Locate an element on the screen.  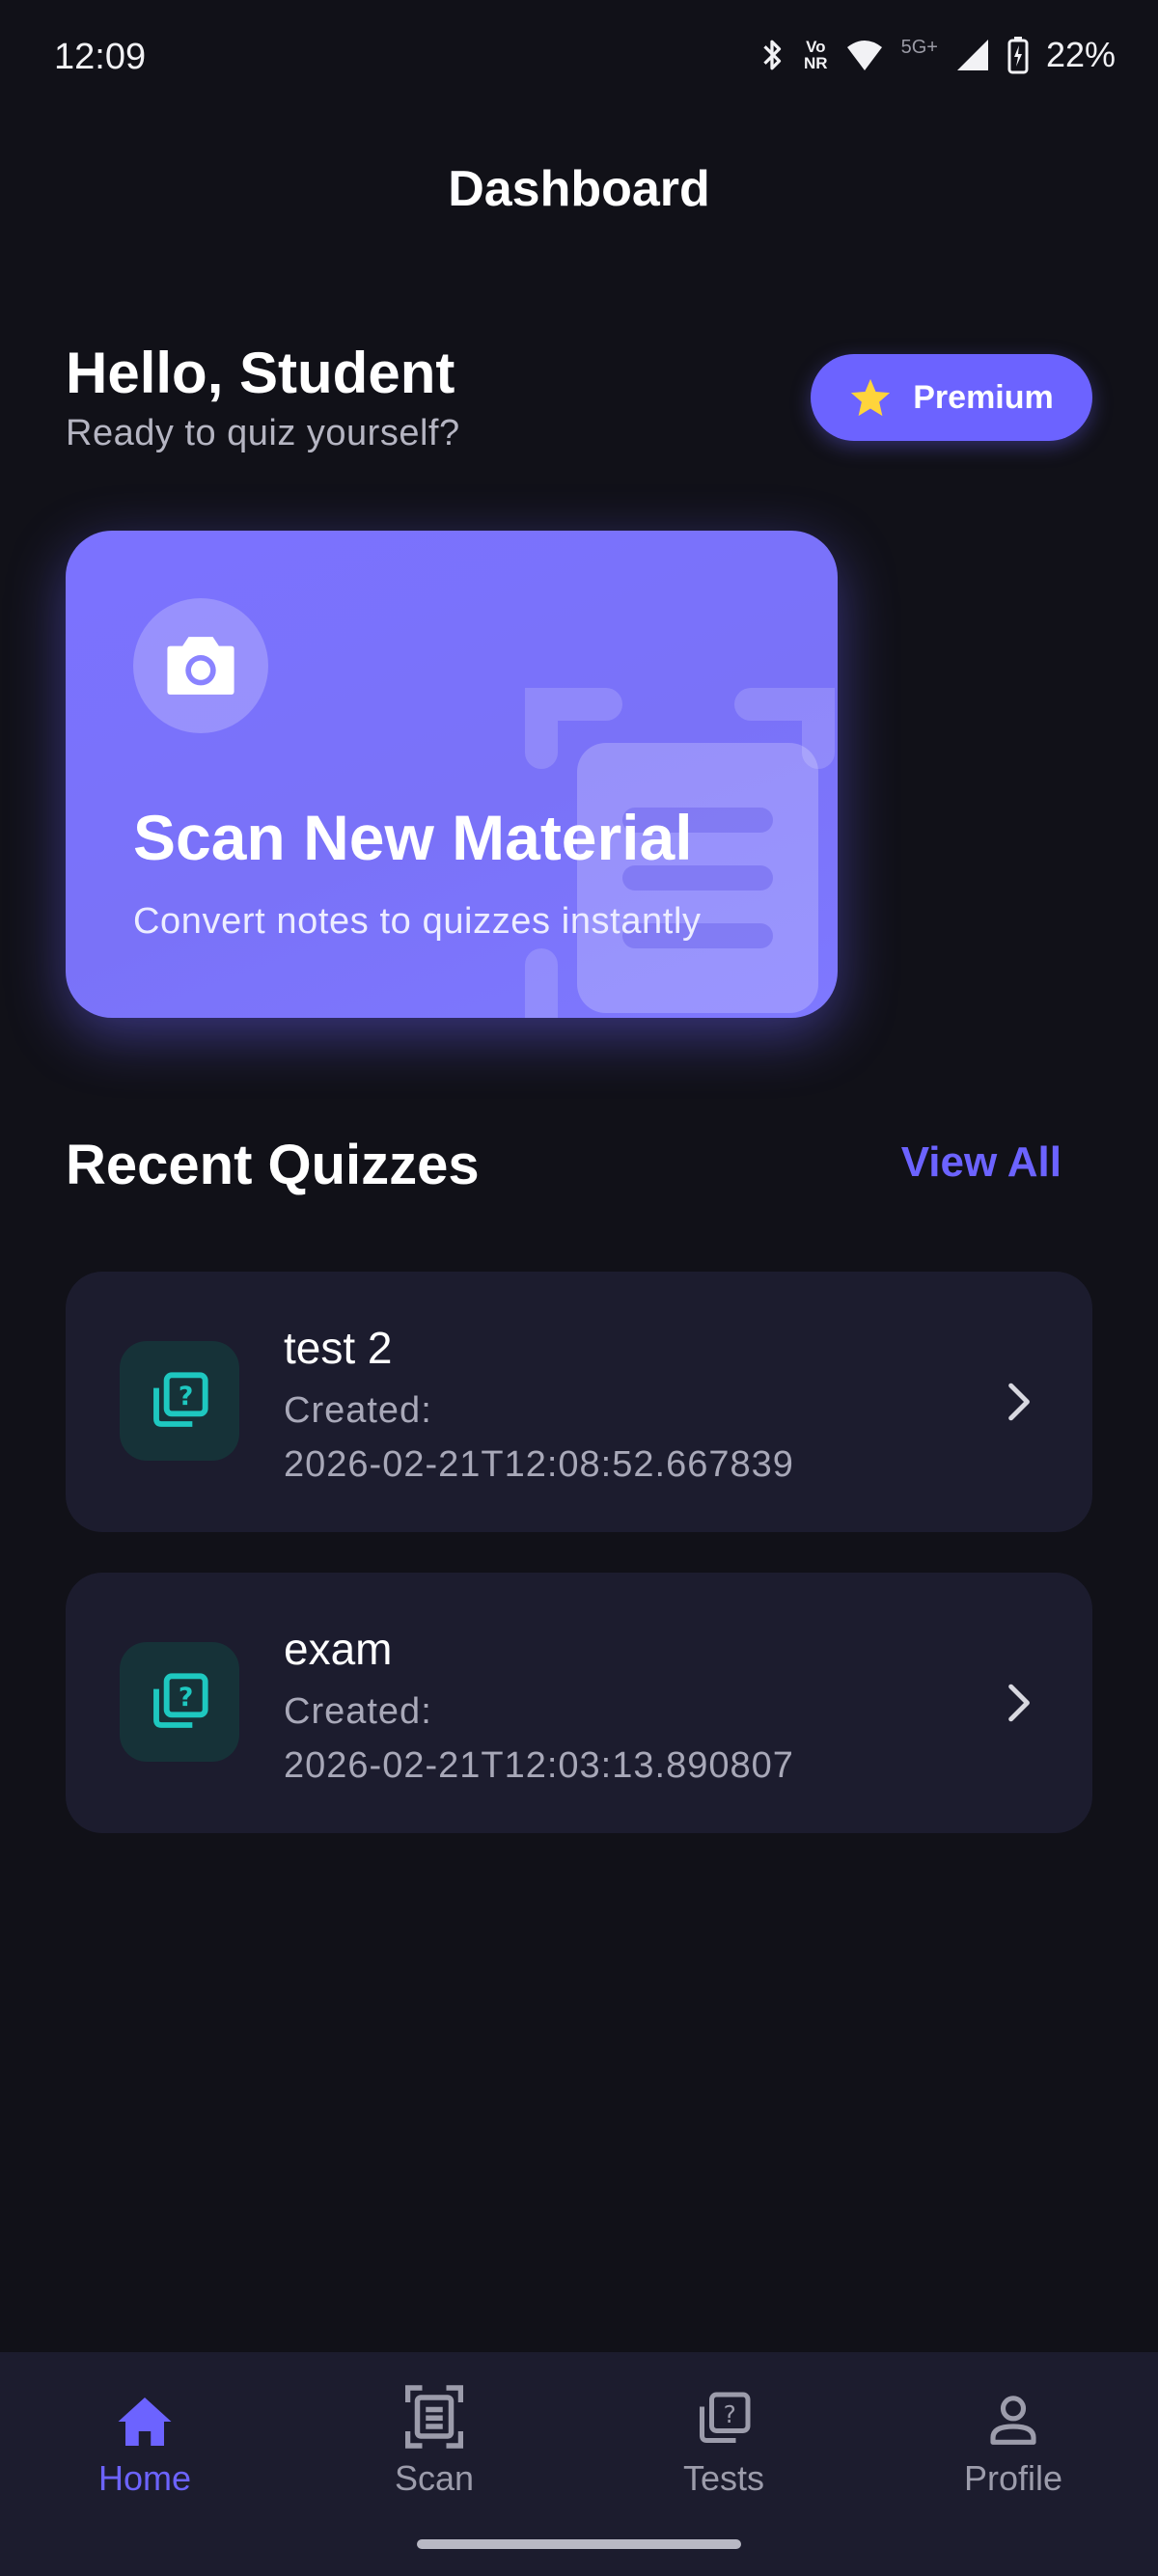
recent-quizzes-heading: Recent Quizzes is located at coordinates (273, 1165).